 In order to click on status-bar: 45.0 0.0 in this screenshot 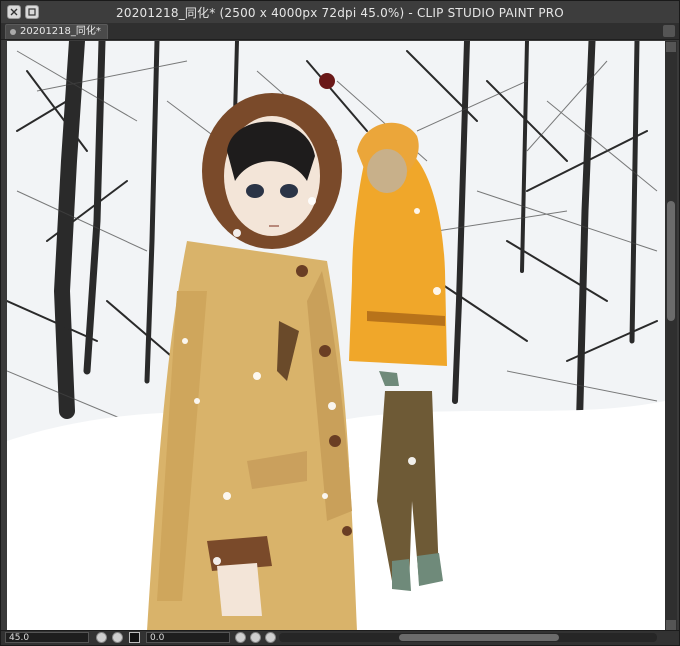, I will do `click(340, 637)`.